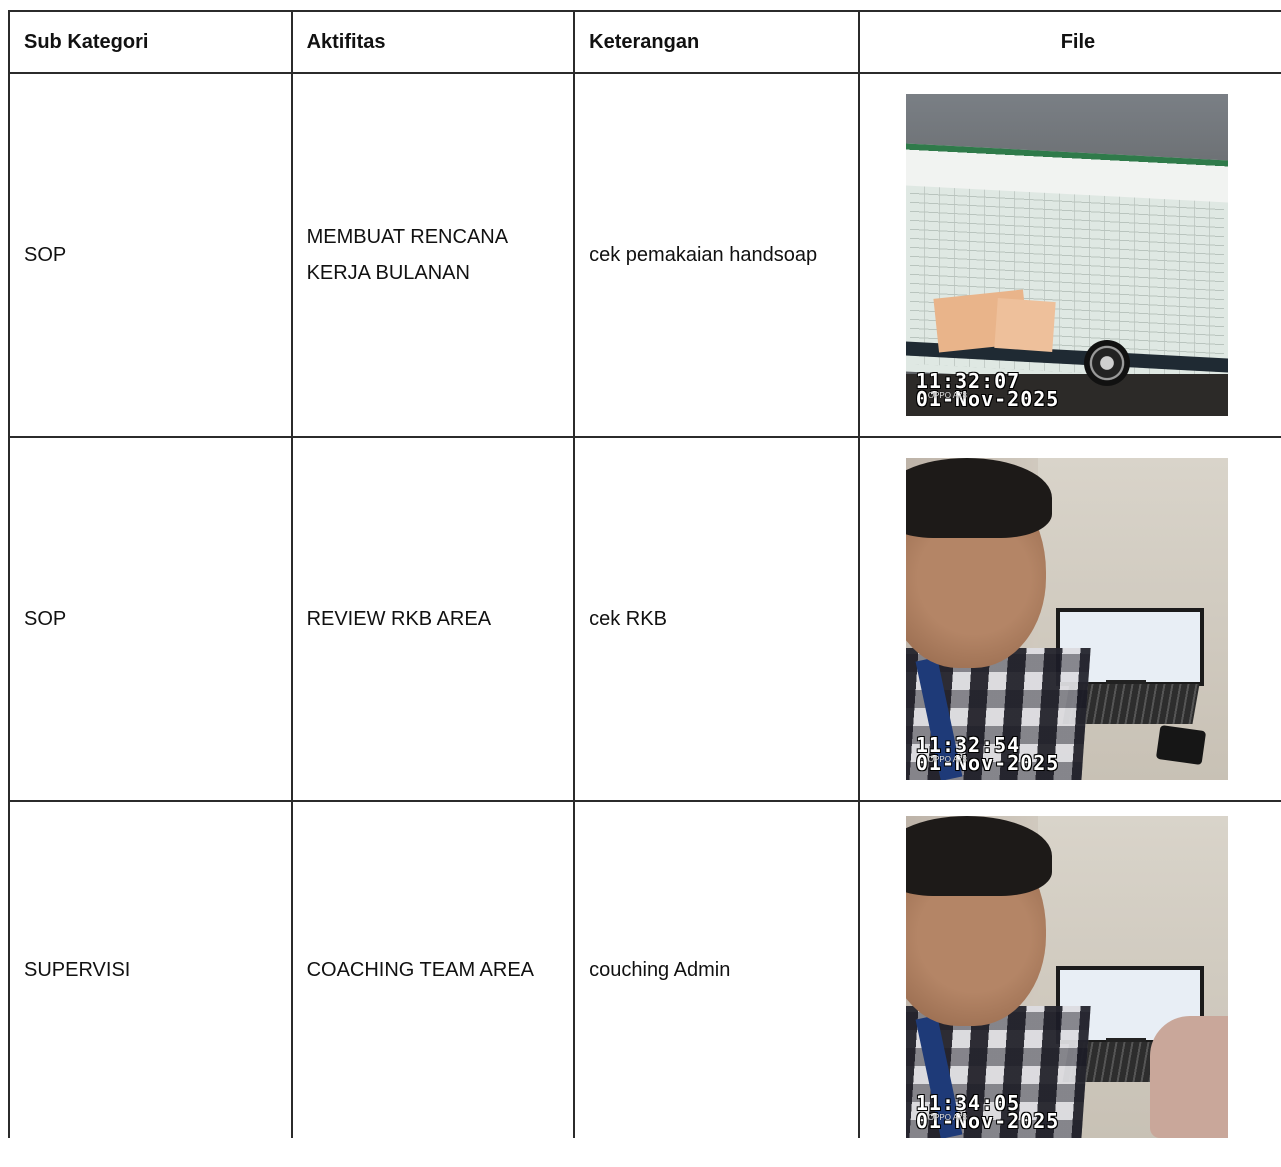  Describe the element at coordinates (150, 969) in the screenshot. I see `cell-sub-kategori: SUPERVISI` at that location.